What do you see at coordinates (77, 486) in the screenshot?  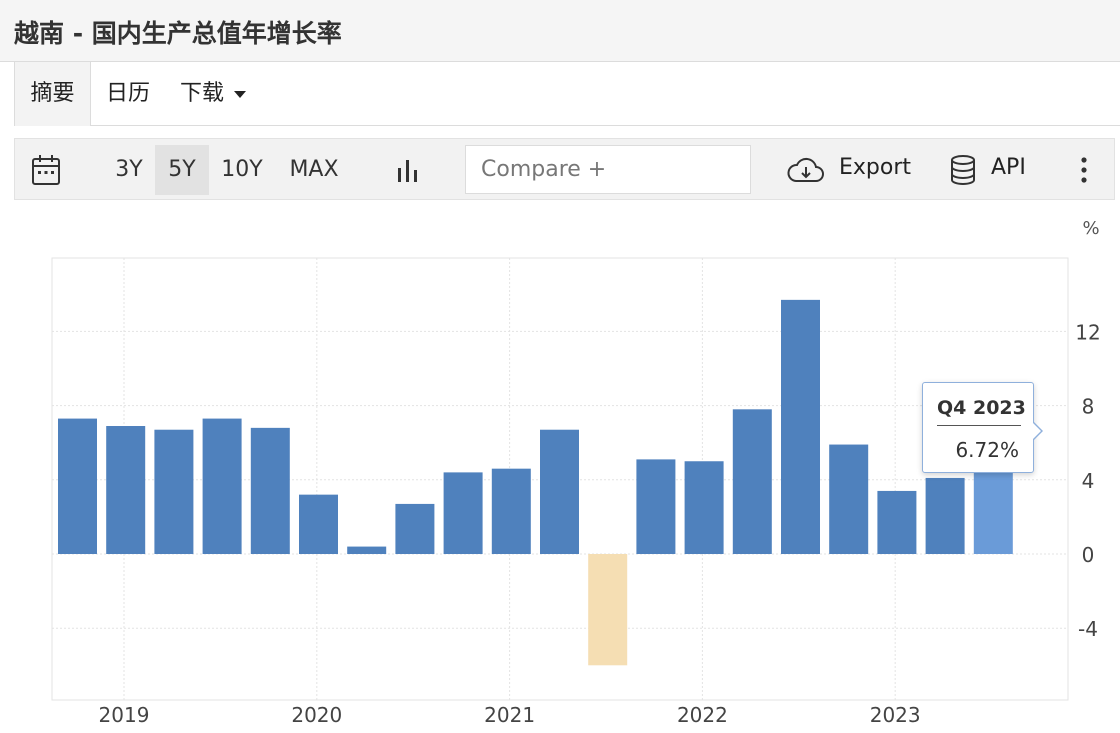 I see `bar-q1-2019` at bounding box center [77, 486].